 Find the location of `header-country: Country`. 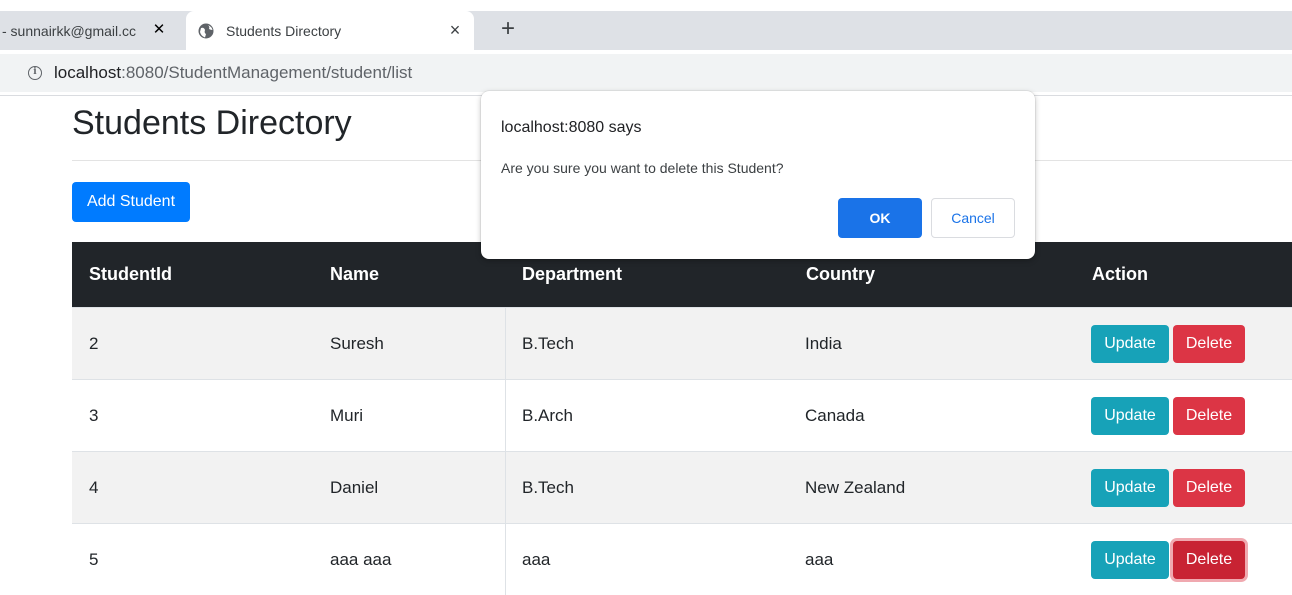

header-country: Country is located at coordinates (840, 274).